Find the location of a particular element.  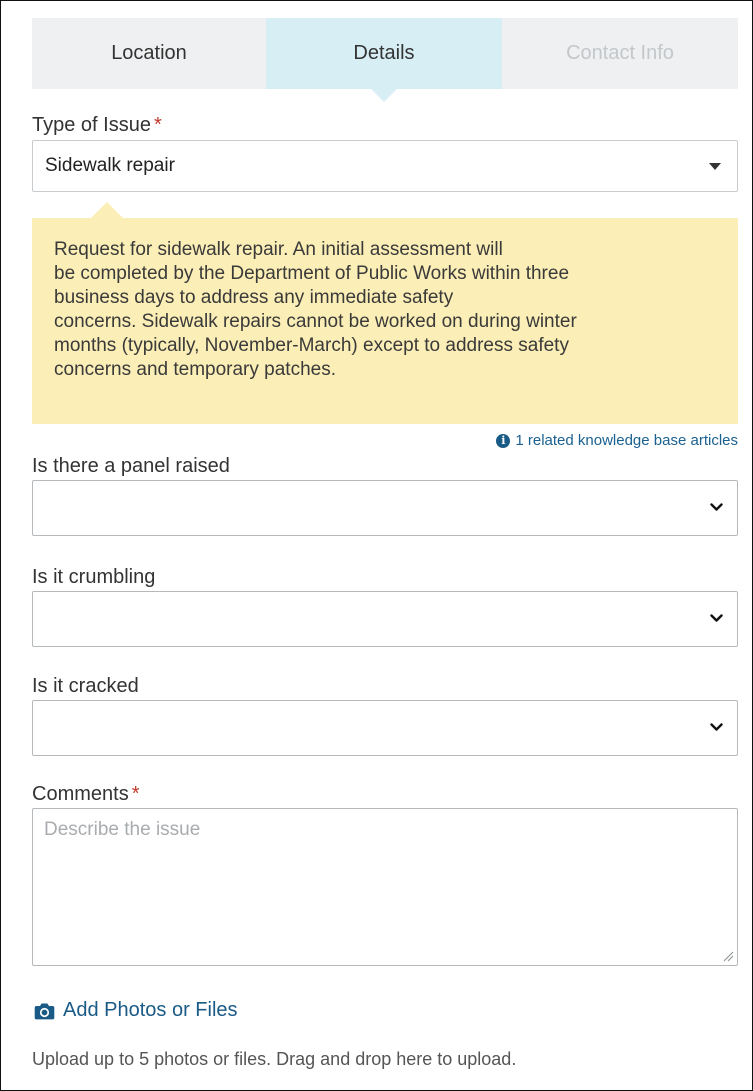

knowledge-base-link: i 1 related knowledge base articles is located at coordinates (617, 440).